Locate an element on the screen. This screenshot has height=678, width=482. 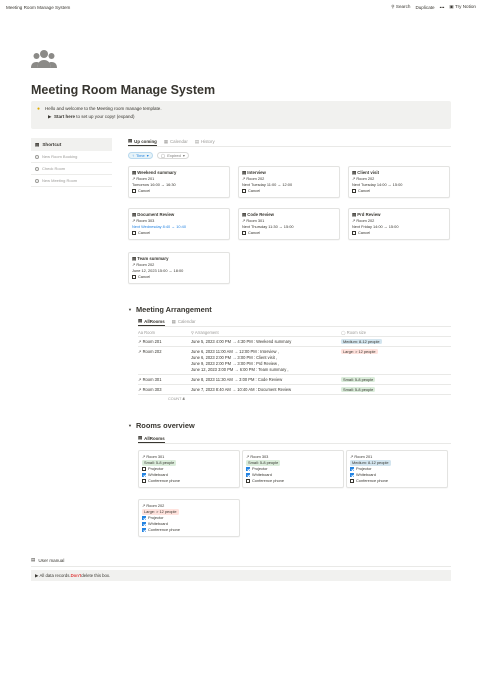
more-menu-button: ••• is located at coordinates (442, 7).